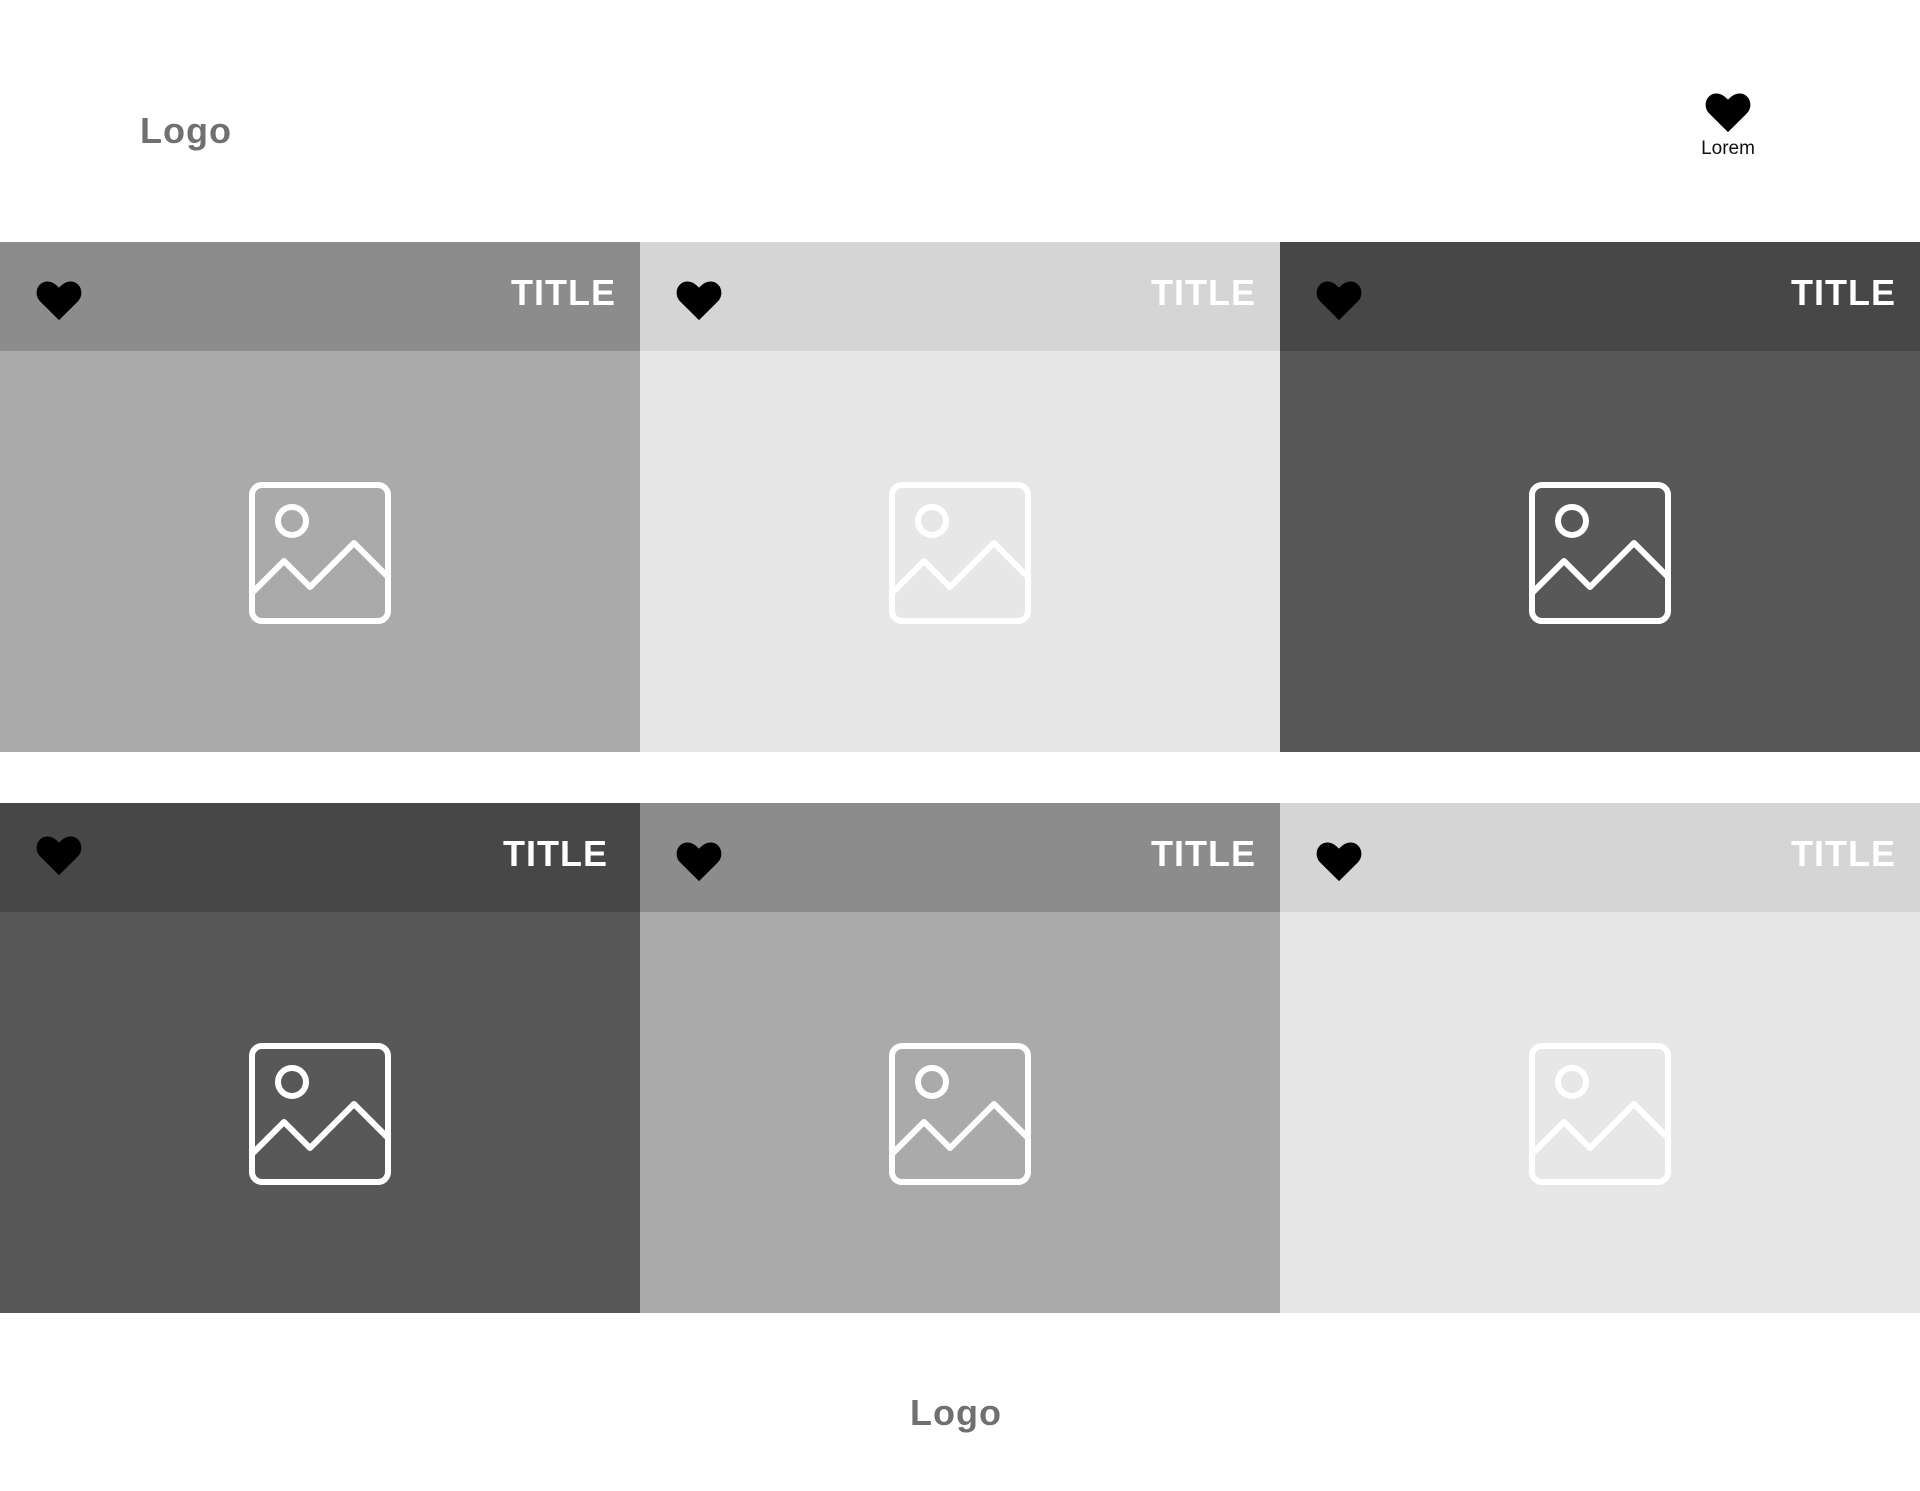 The image size is (1920, 1491). Describe the element at coordinates (956, 1413) in the screenshot. I see `footer-logo: Logo` at that location.